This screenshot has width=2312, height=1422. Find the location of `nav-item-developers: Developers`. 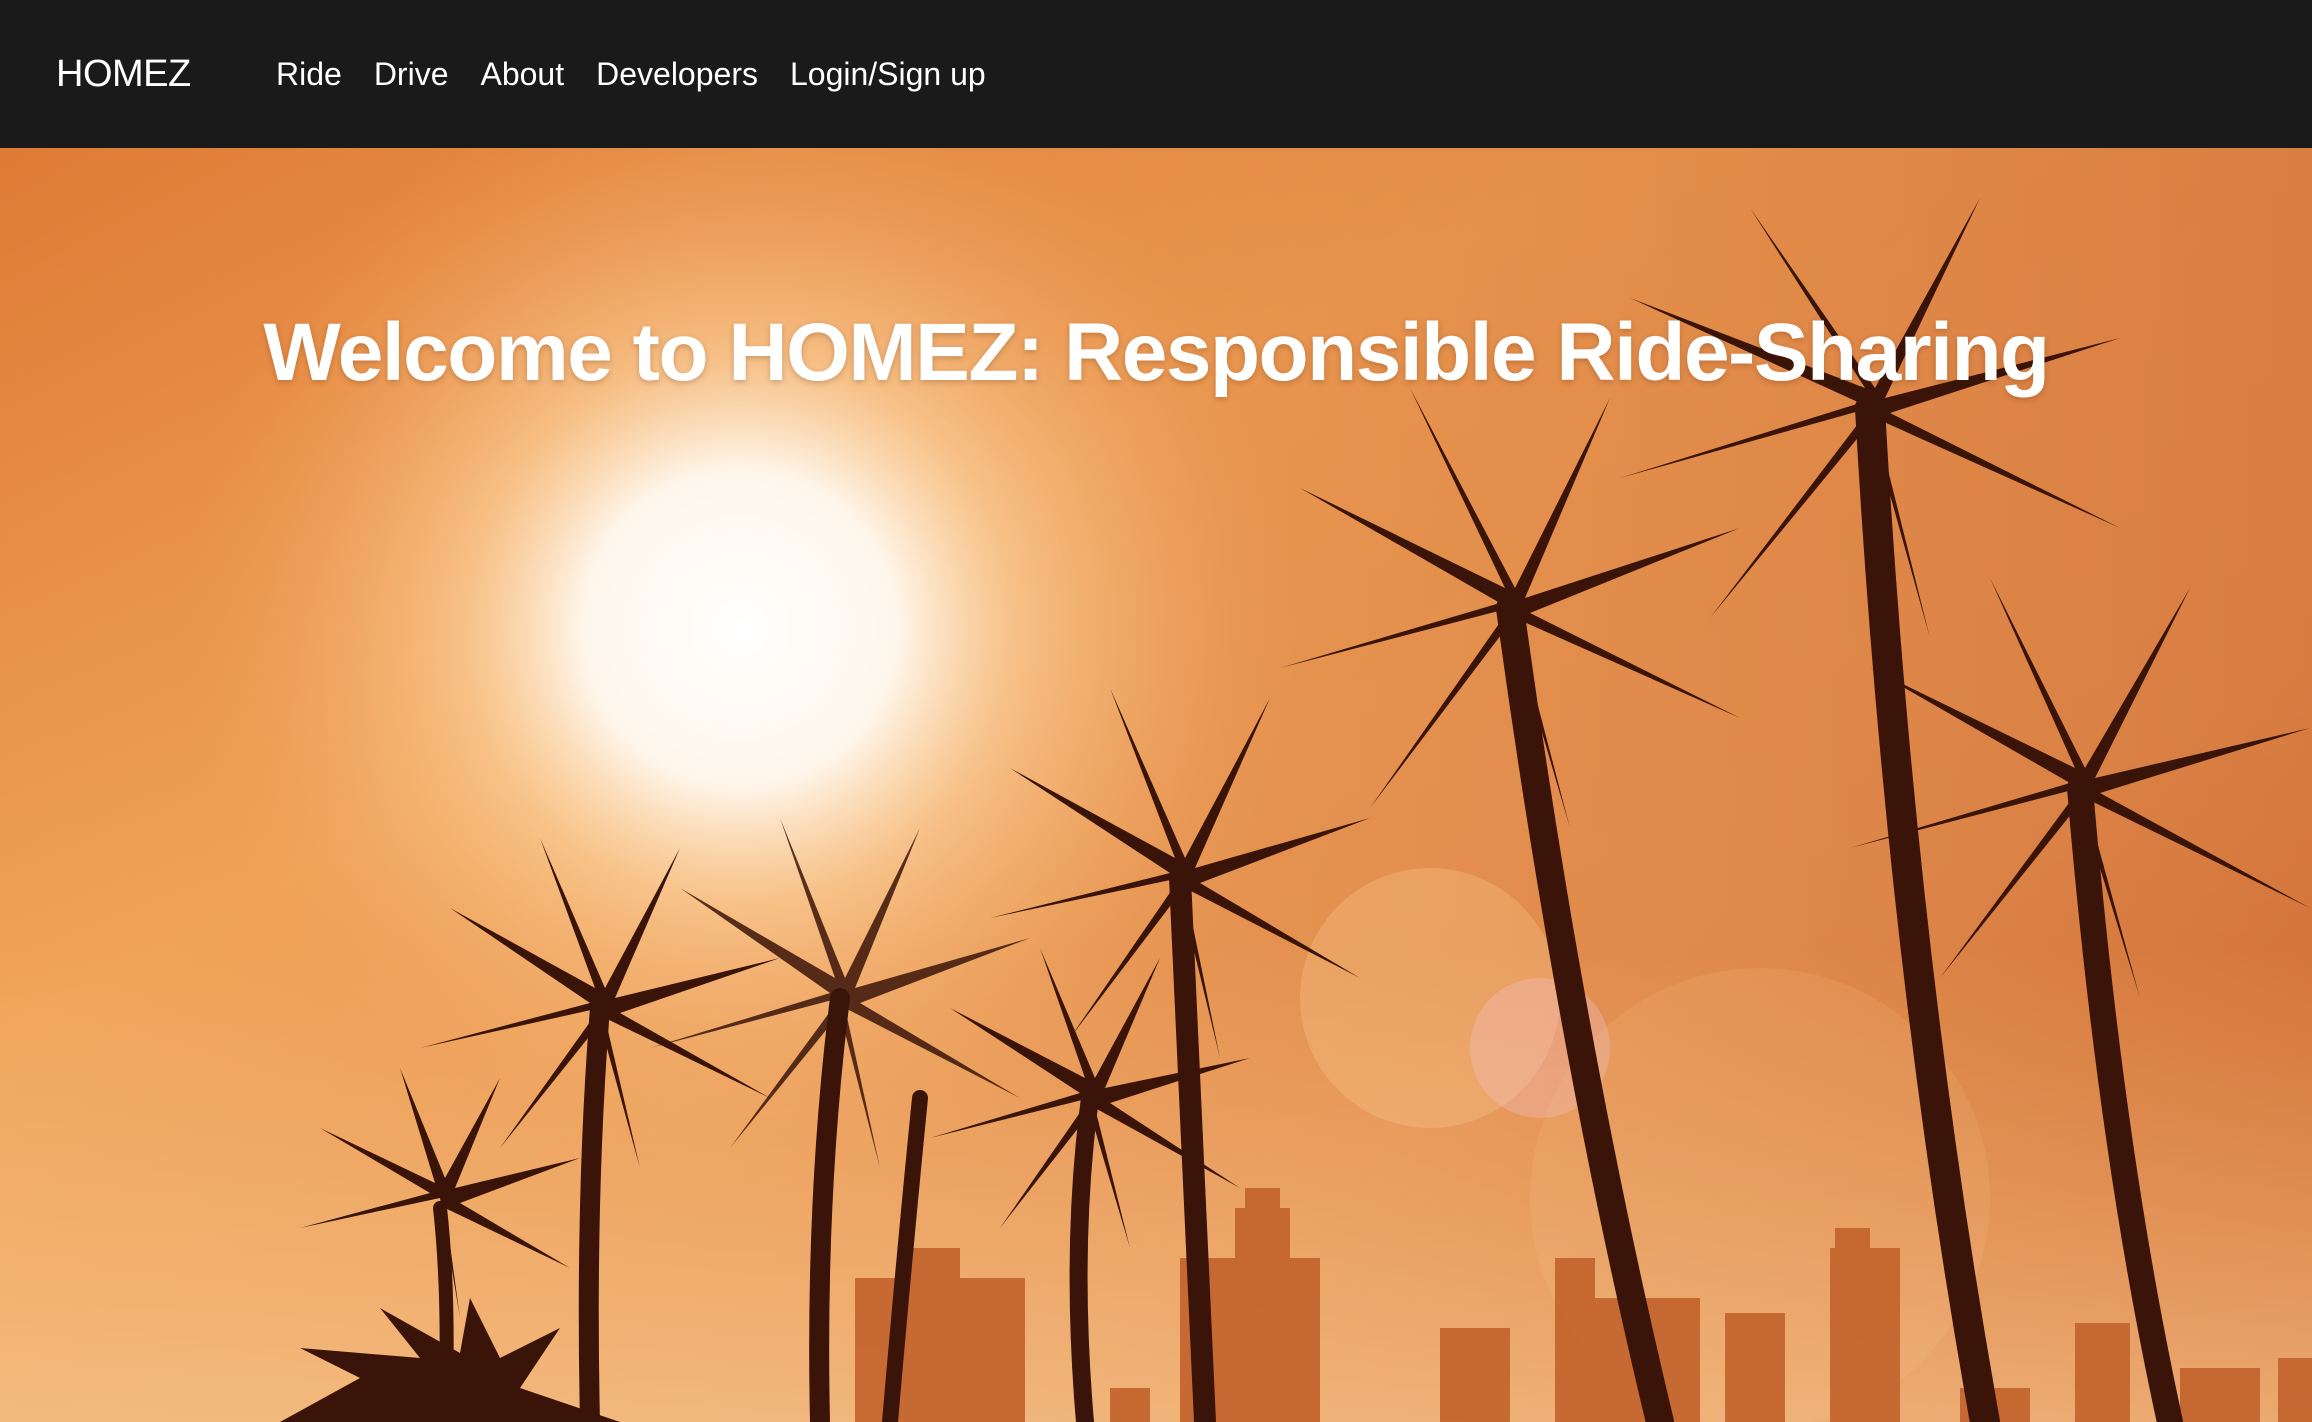

nav-item-developers: Developers is located at coordinates (677, 74).